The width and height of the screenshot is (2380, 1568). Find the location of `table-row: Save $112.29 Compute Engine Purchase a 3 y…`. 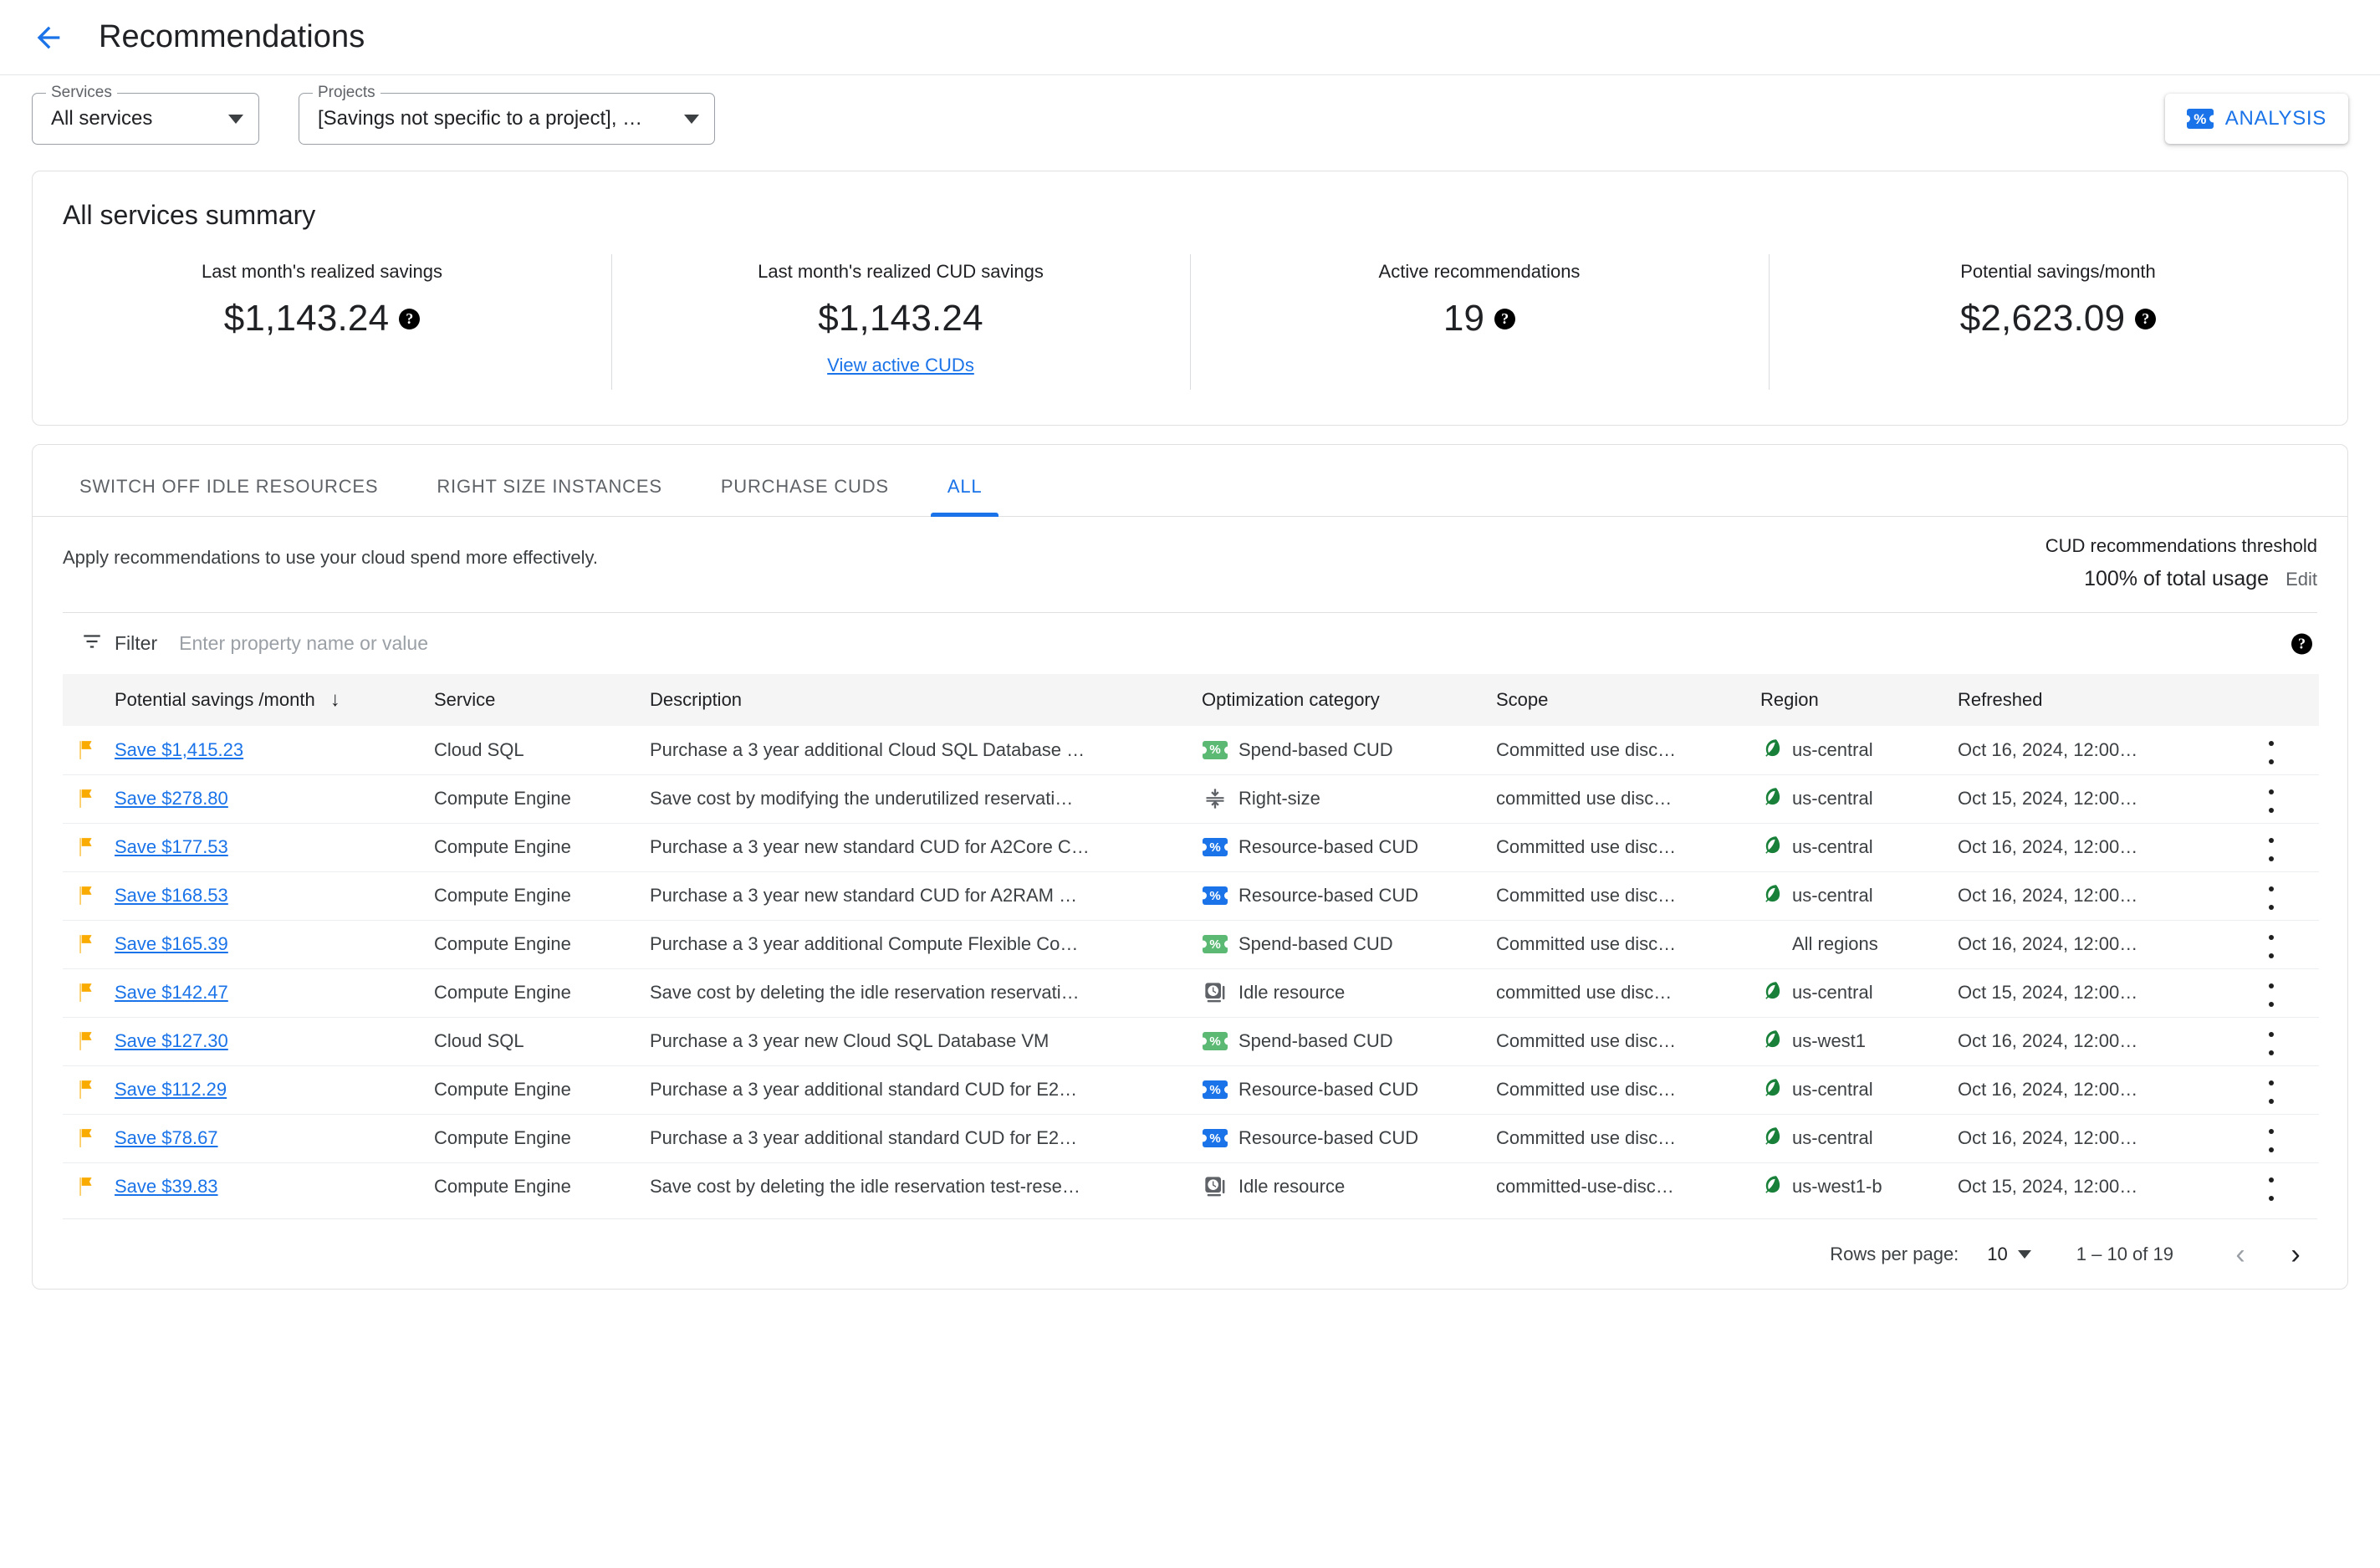

table-row: Save $112.29 Compute Engine Purchase a 3 y… is located at coordinates (1191, 1089).